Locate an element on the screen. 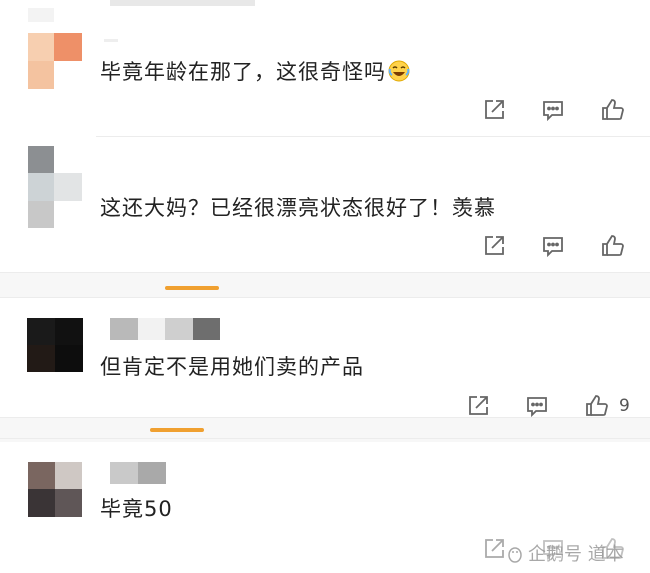 The image size is (650, 573). penguin-logo-icon is located at coordinates (515, 554).